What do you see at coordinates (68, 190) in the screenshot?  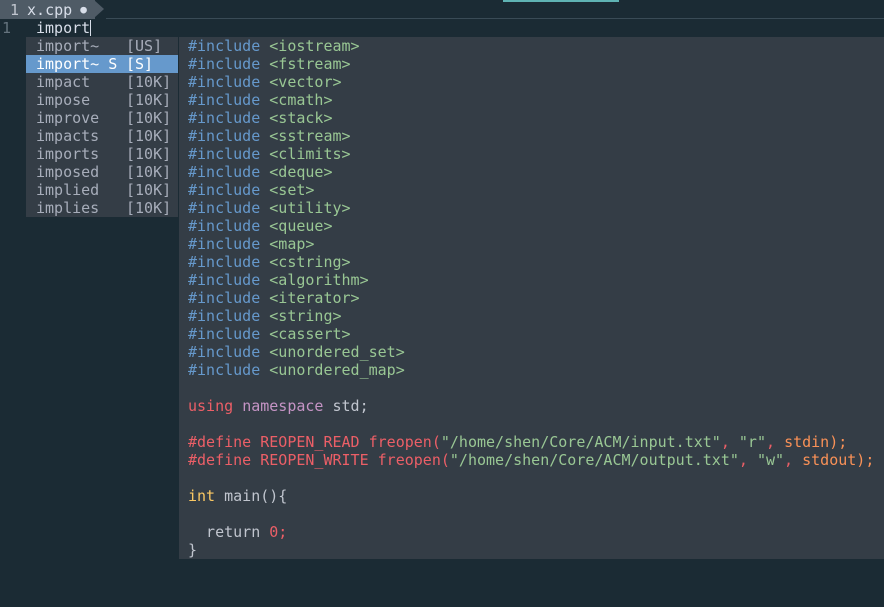 I see `completion-word: implied` at bounding box center [68, 190].